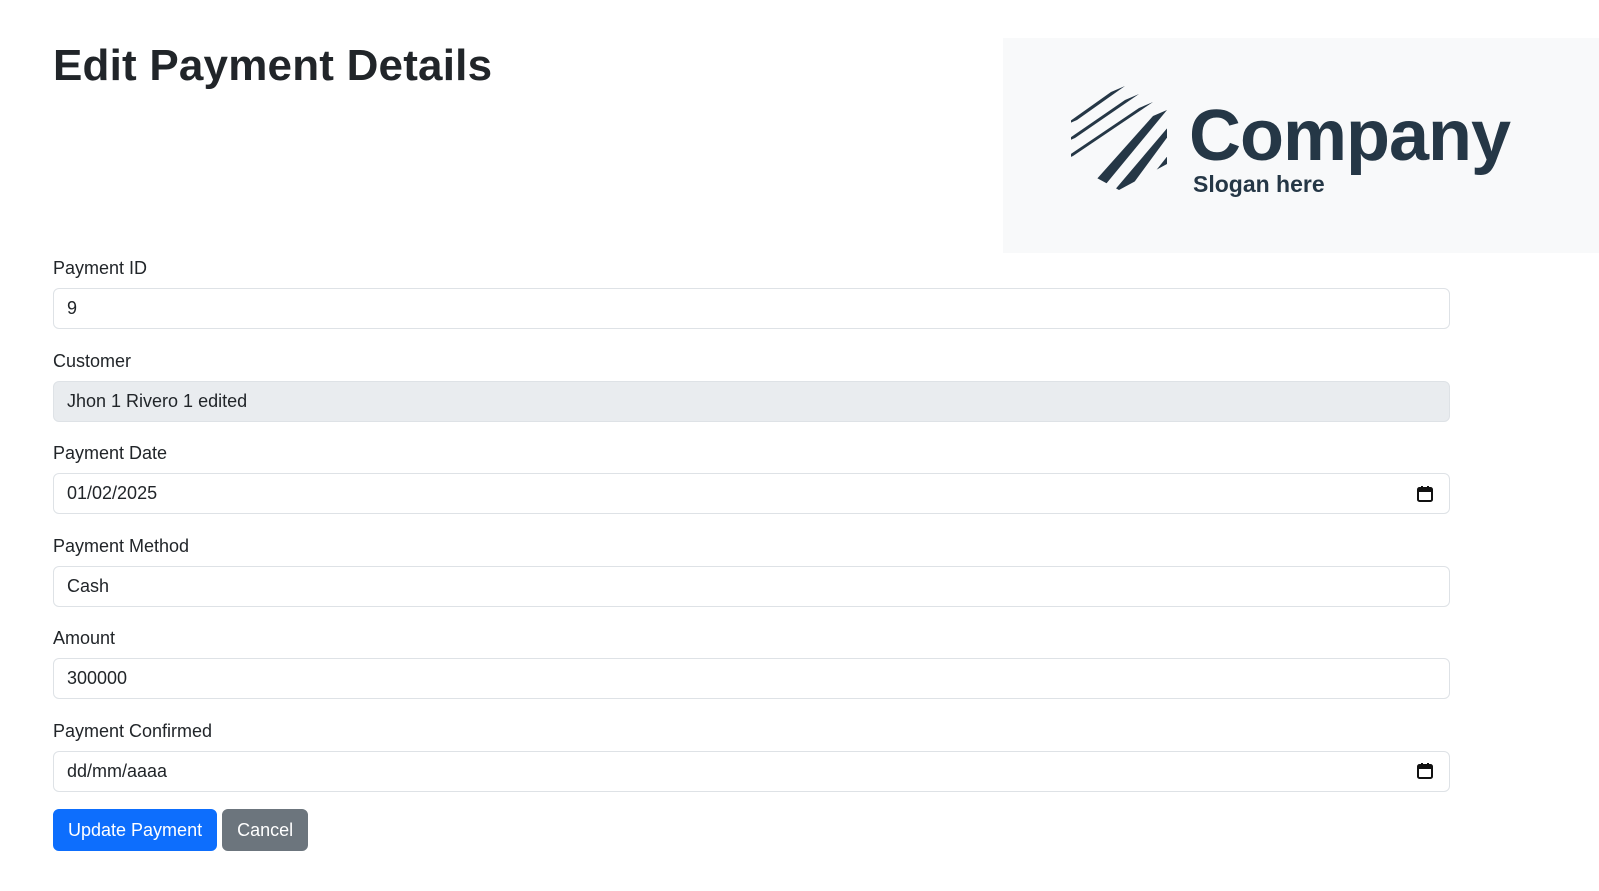 The height and width of the screenshot is (891, 1599). What do you see at coordinates (273, 65) in the screenshot?
I see `page-title: Edit Payment Details` at bounding box center [273, 65].